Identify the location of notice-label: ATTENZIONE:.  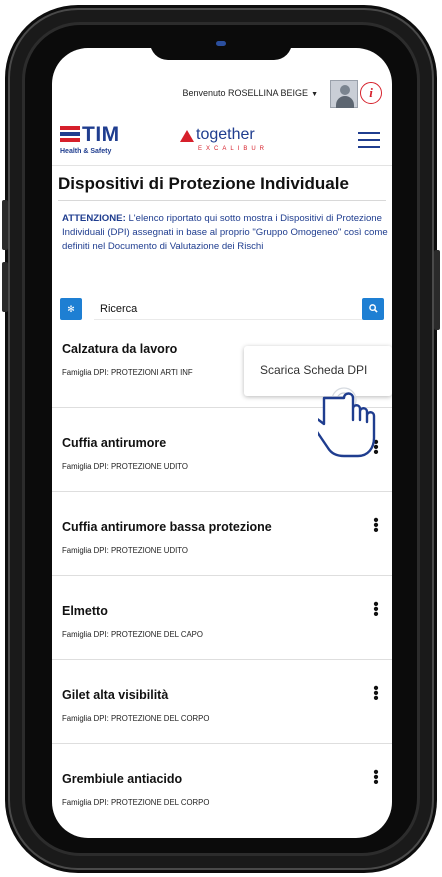
(94, 218).